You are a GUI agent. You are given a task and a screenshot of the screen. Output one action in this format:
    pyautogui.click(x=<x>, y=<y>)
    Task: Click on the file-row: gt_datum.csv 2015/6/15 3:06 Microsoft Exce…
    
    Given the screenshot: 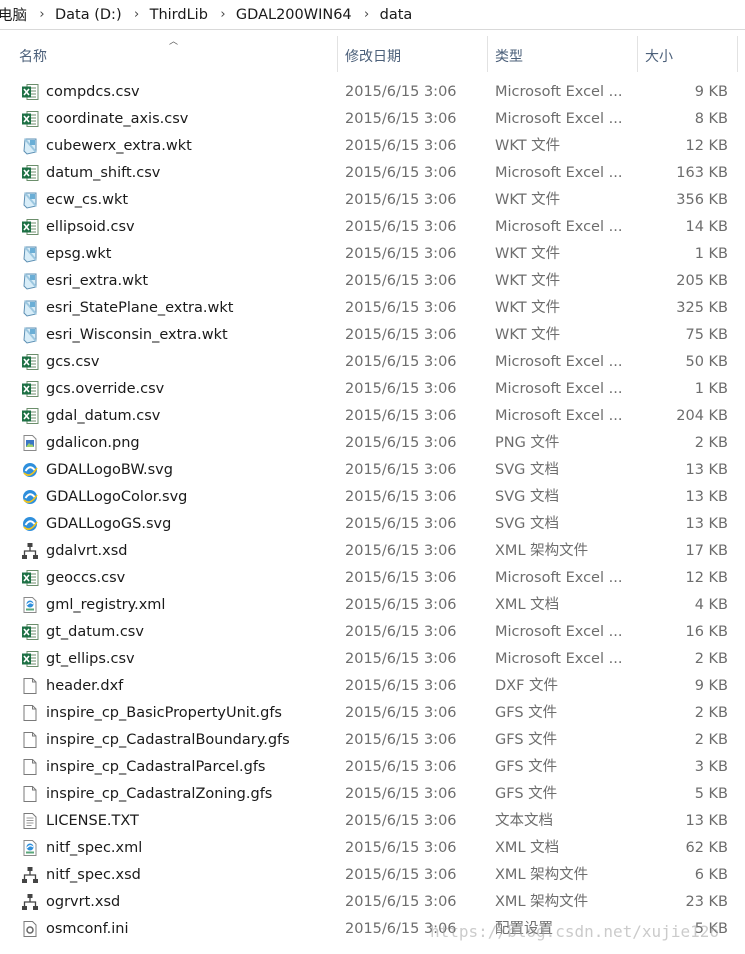 What is the action you would take?
    pyautogui.click(x=372, y=632)
    